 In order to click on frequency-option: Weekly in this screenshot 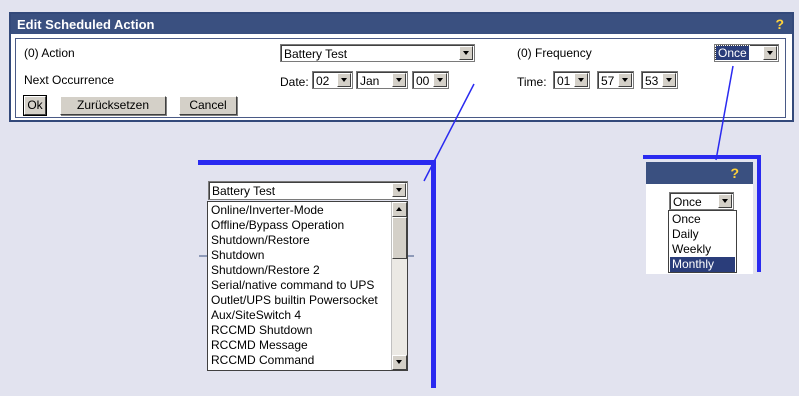, I will do `click(702, 249)`.